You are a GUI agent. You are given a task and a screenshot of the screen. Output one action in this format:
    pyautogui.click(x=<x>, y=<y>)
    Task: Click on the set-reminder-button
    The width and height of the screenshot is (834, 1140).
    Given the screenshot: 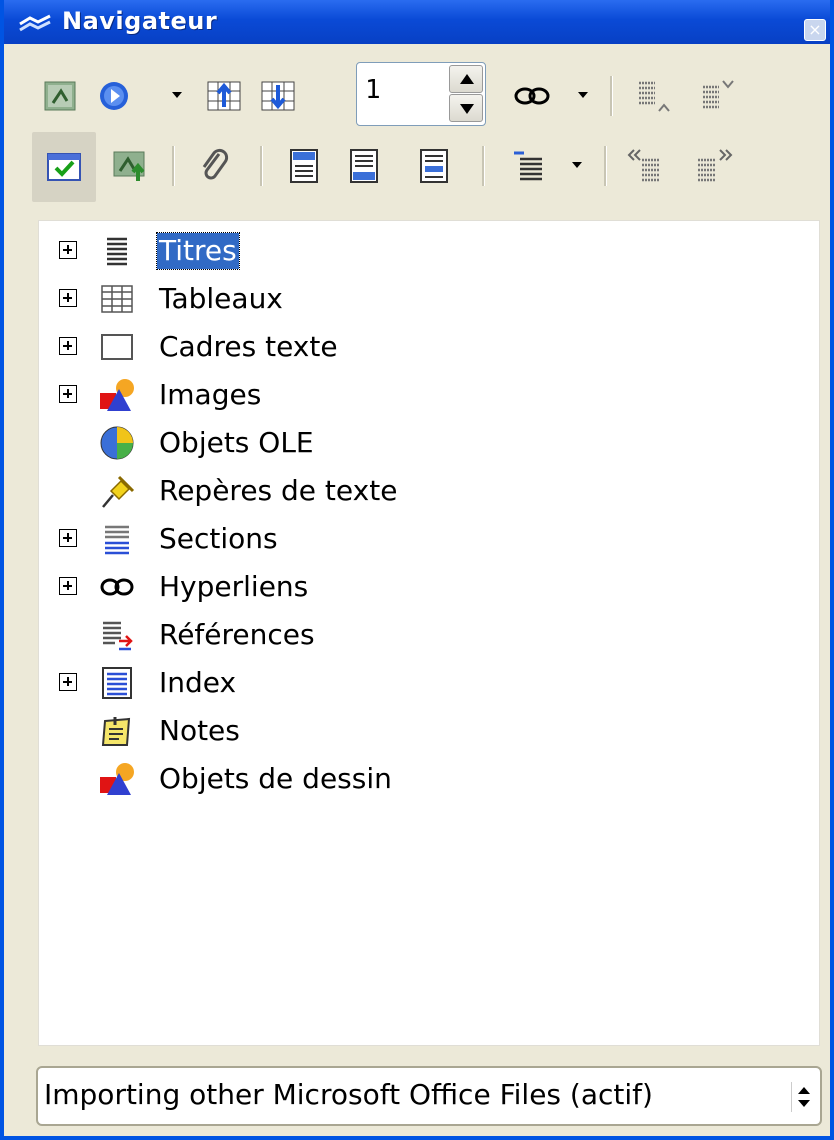 What is the action you would take?
    pyautogui.click(x=130, y=166)
    